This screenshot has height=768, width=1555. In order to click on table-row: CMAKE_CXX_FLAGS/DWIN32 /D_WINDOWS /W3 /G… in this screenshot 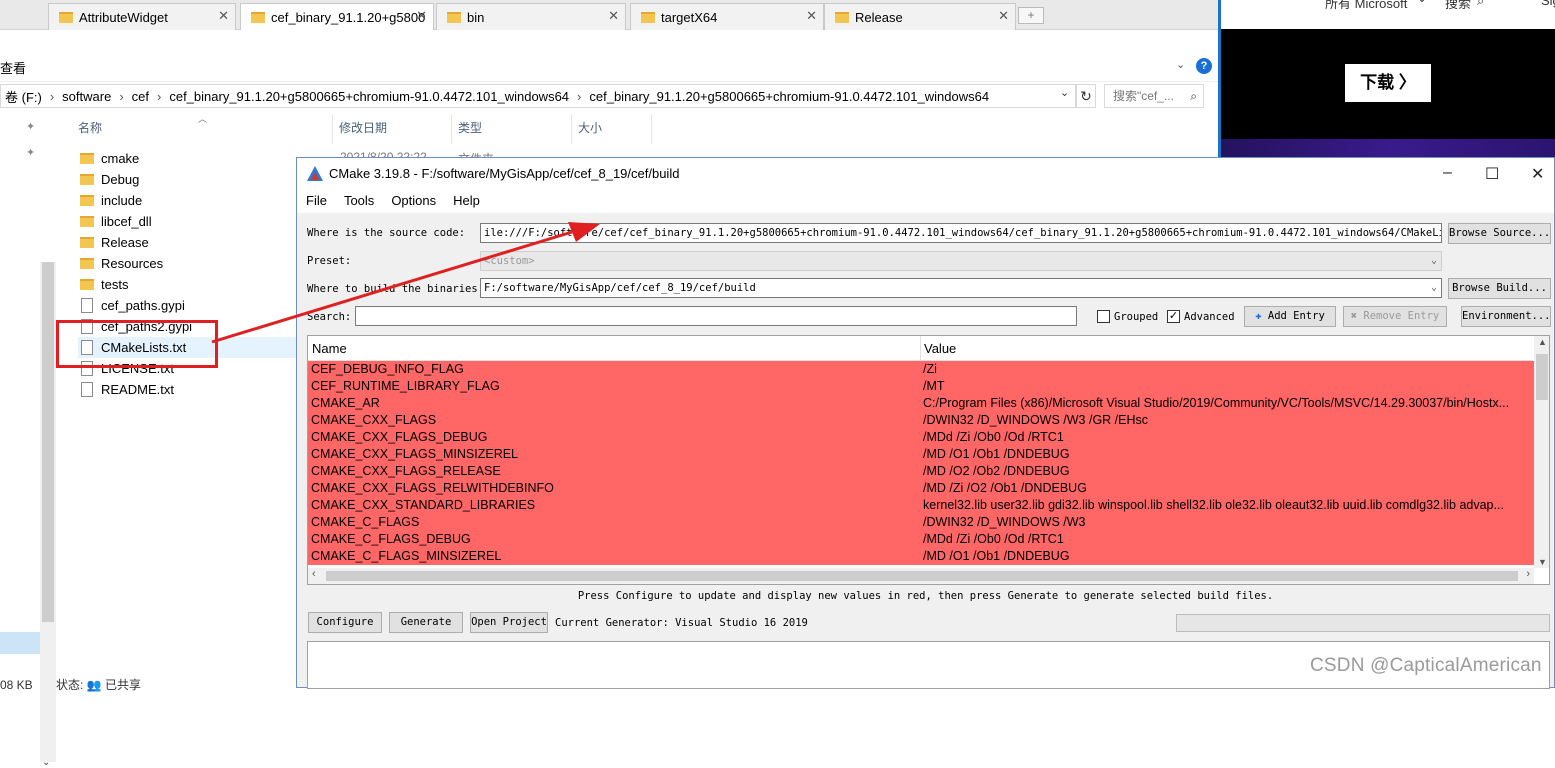, I will do `click(921, 420)`.